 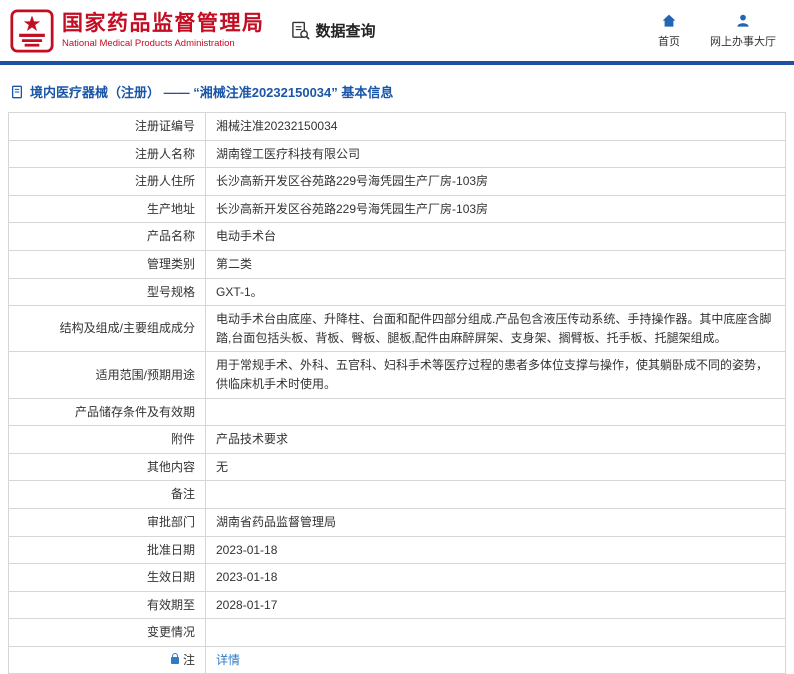 I want to click on row-label: 适用范围/预期用途, so click(x=107, y=375).